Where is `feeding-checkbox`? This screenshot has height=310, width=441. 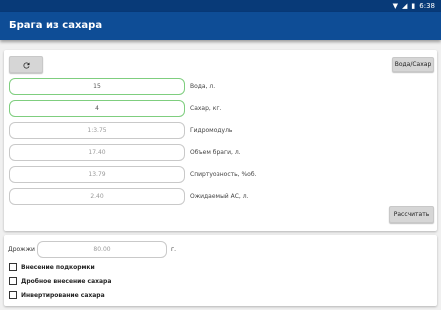 feeding-checkbox is located at coordinates (13, 267).